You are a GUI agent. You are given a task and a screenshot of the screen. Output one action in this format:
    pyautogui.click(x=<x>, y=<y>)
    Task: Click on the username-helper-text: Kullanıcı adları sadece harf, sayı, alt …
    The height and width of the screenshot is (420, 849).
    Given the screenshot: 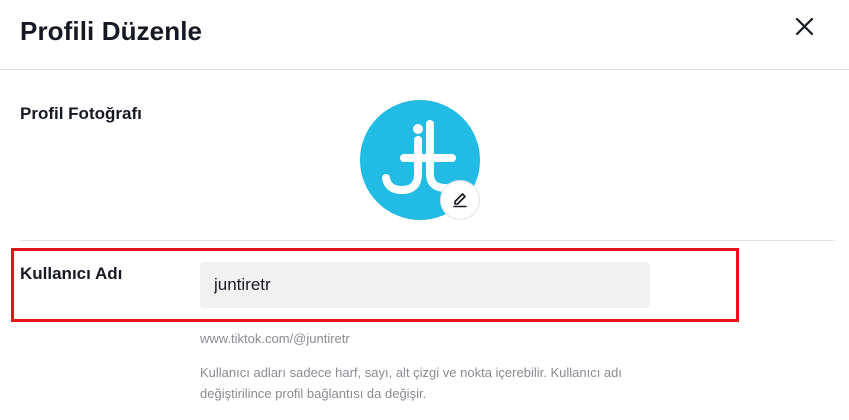 What is the action you would take?
    pyautogui.click(x=411, y=383)
    